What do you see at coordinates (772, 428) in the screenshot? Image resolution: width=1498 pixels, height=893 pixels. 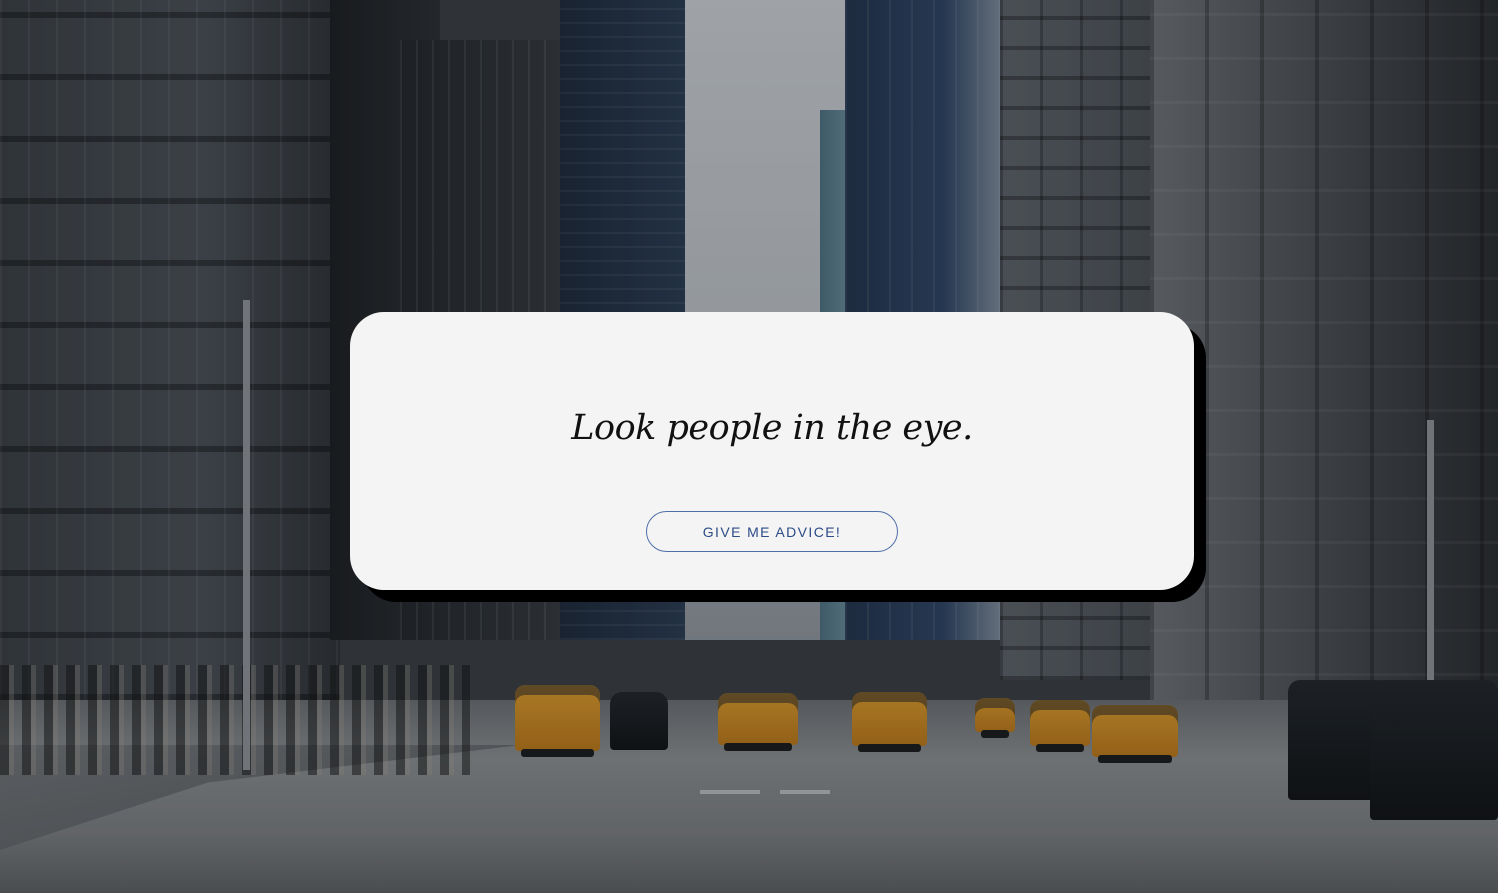 I see `advice-text: Look people in the eye.` at bounding box center [772, 428].